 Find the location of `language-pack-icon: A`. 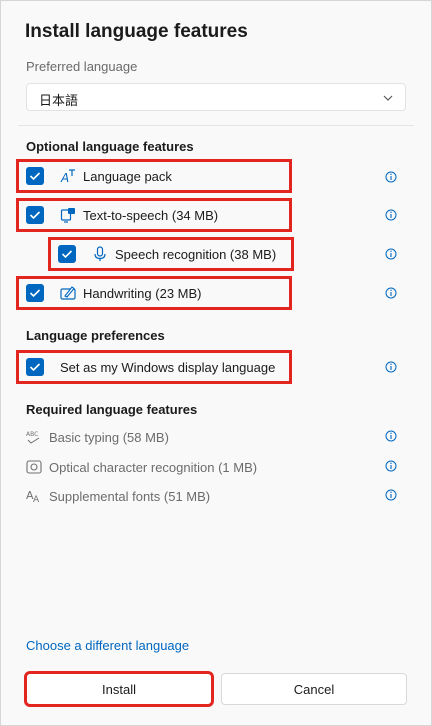

language-pack-icon: A is located at coordinates (67, 176).